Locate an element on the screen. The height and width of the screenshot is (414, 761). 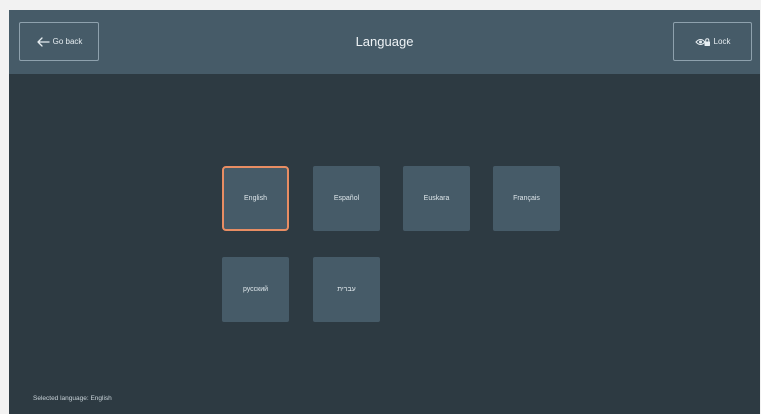
selected-language-status: Selected language: English is located at coordinates (72, 398).